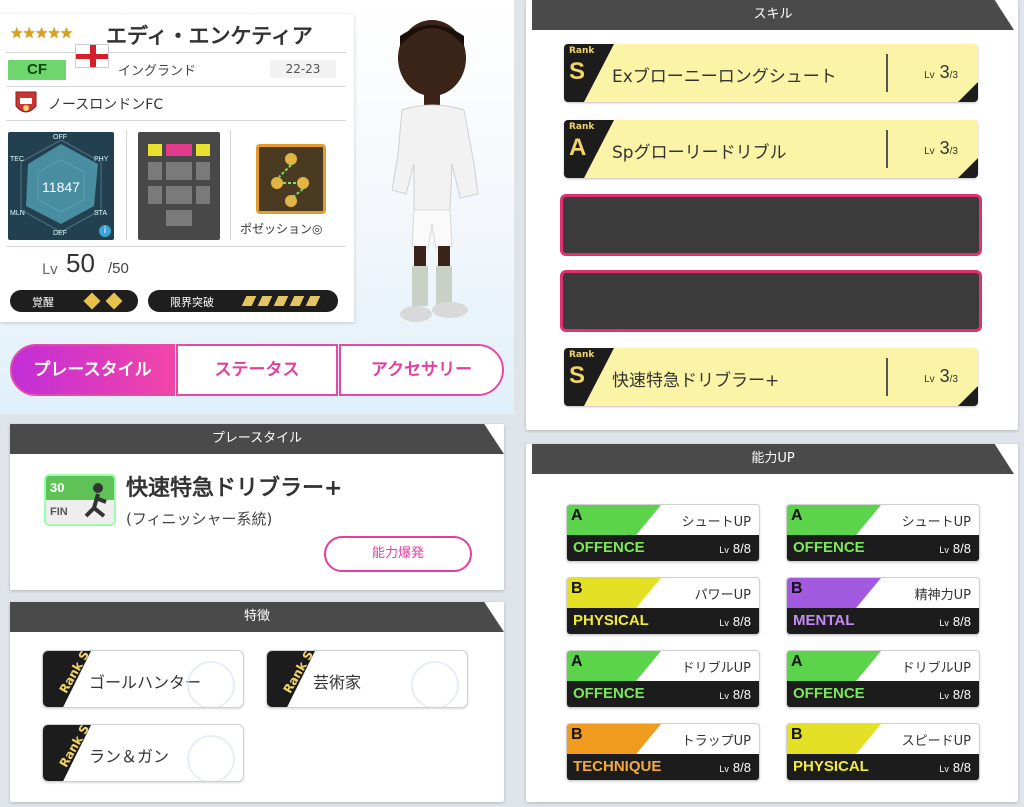 This screenshot has width=1024, height=807. What do you see at coordinates (92, 56) in the screenshot?
I see `england-flag-icon` at bounding box center [92, 56].